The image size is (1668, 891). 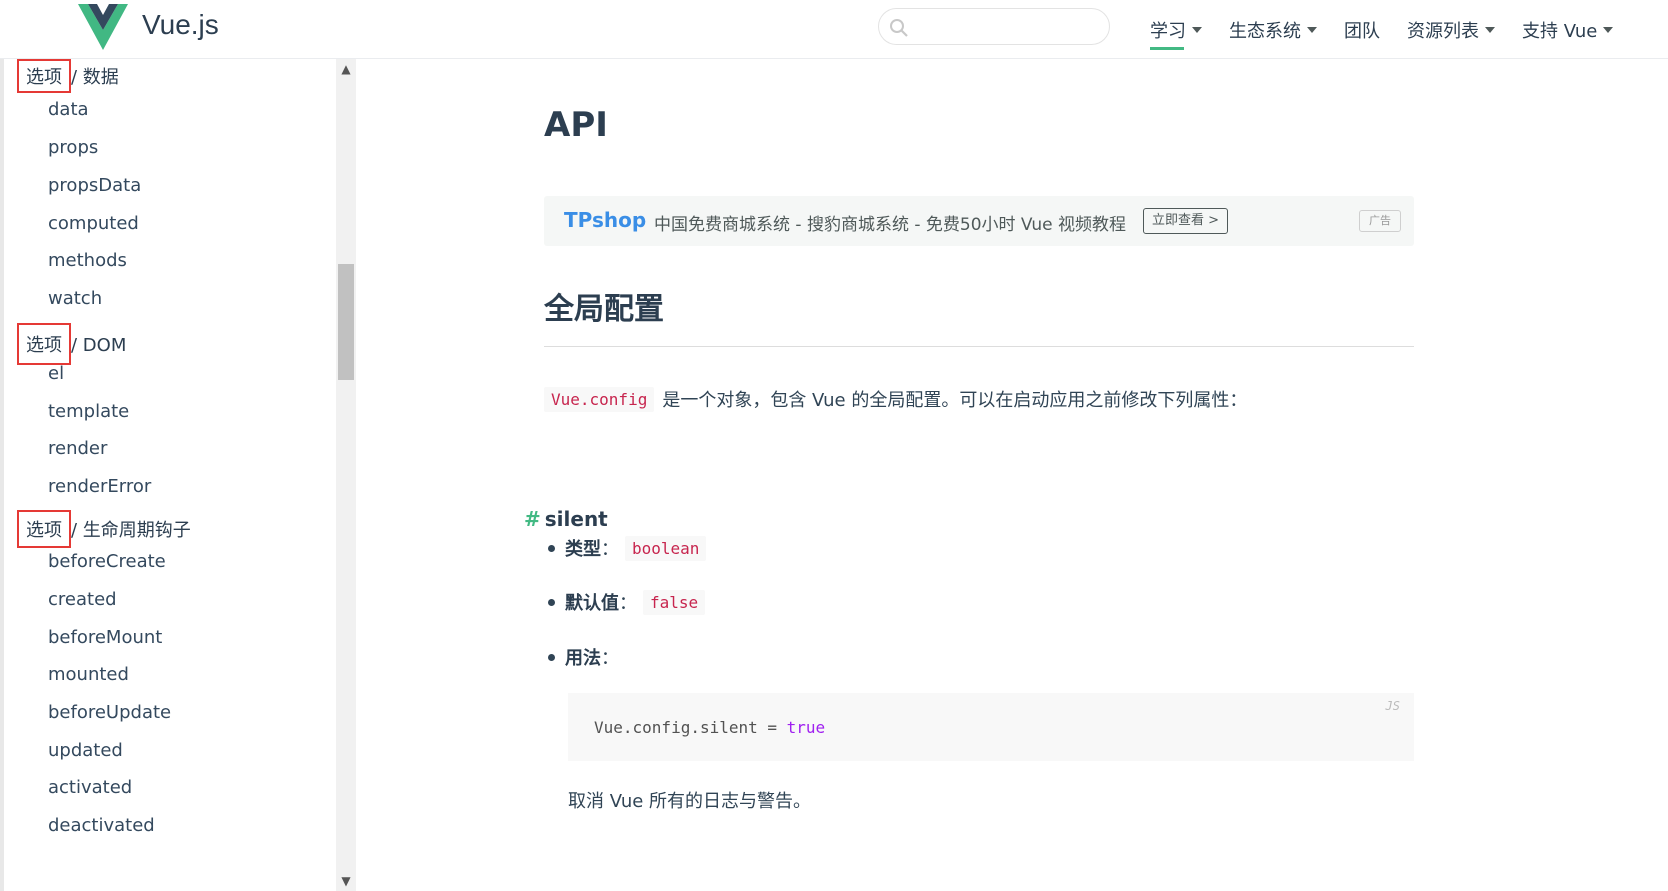 What do you see at coordinates (1265, 31) in the screenshot?
I see `nav-ecosystem-label: 生态系统` at bounding box center [1265, 31].